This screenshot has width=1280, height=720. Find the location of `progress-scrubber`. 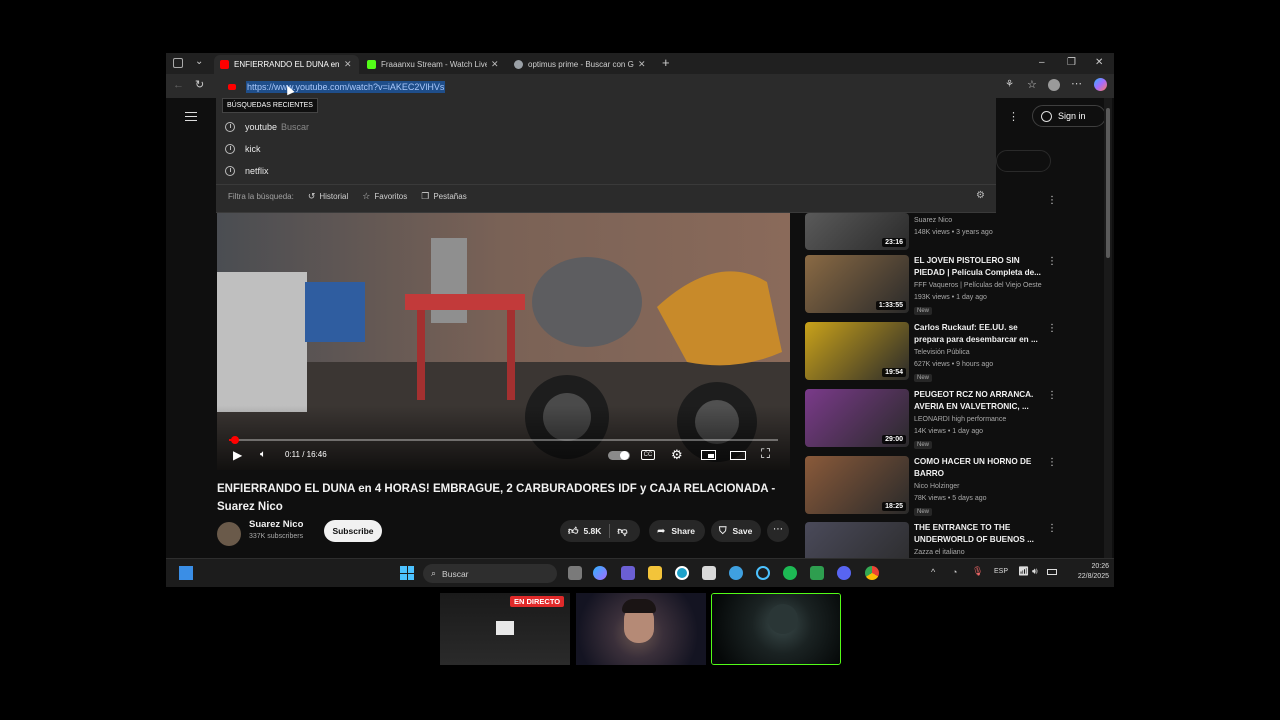

progress-scrubber is located at coordinates (235, 440).